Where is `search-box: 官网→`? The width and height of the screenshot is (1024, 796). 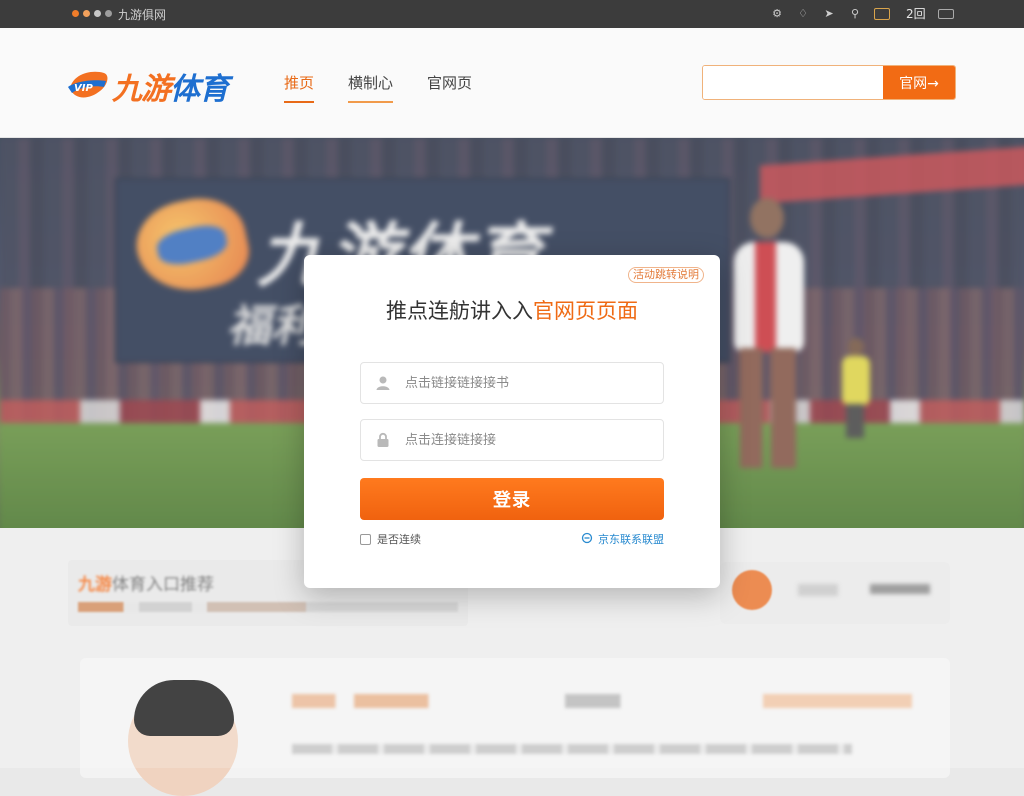
search-box: 官网→ is located at coordinates (829, 82).